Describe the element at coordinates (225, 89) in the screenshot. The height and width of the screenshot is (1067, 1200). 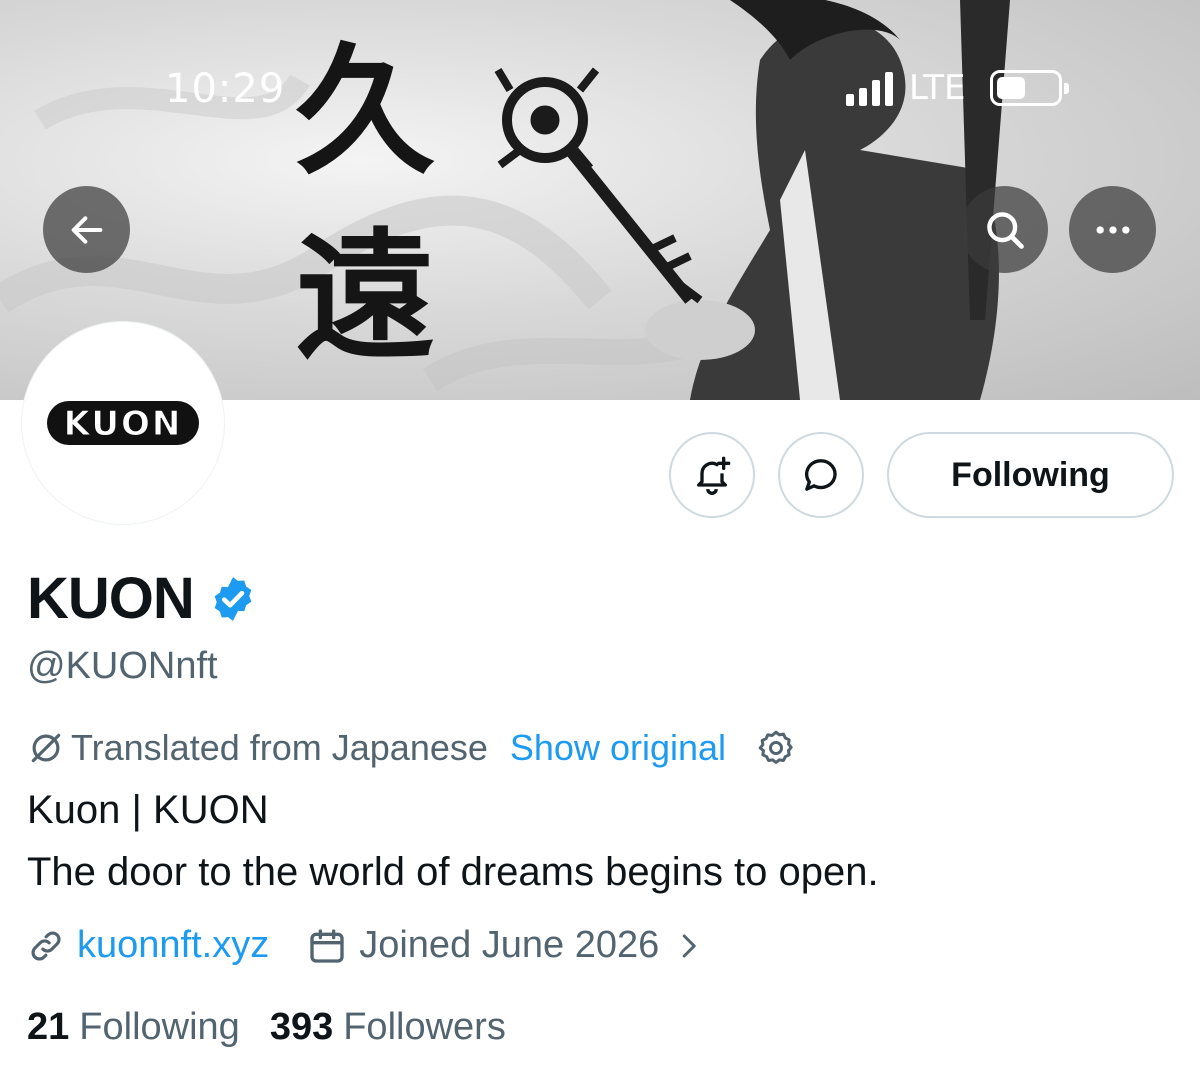
I see `status-time: 10:29` at that location.